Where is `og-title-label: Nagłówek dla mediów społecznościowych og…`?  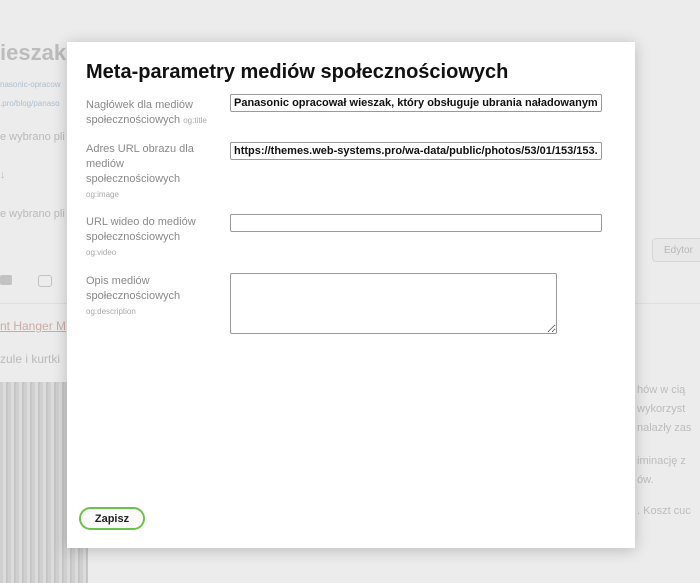 og-title-label: Nagłówek dla mediów społecznościowych og… is located at coordinates (151, 113).